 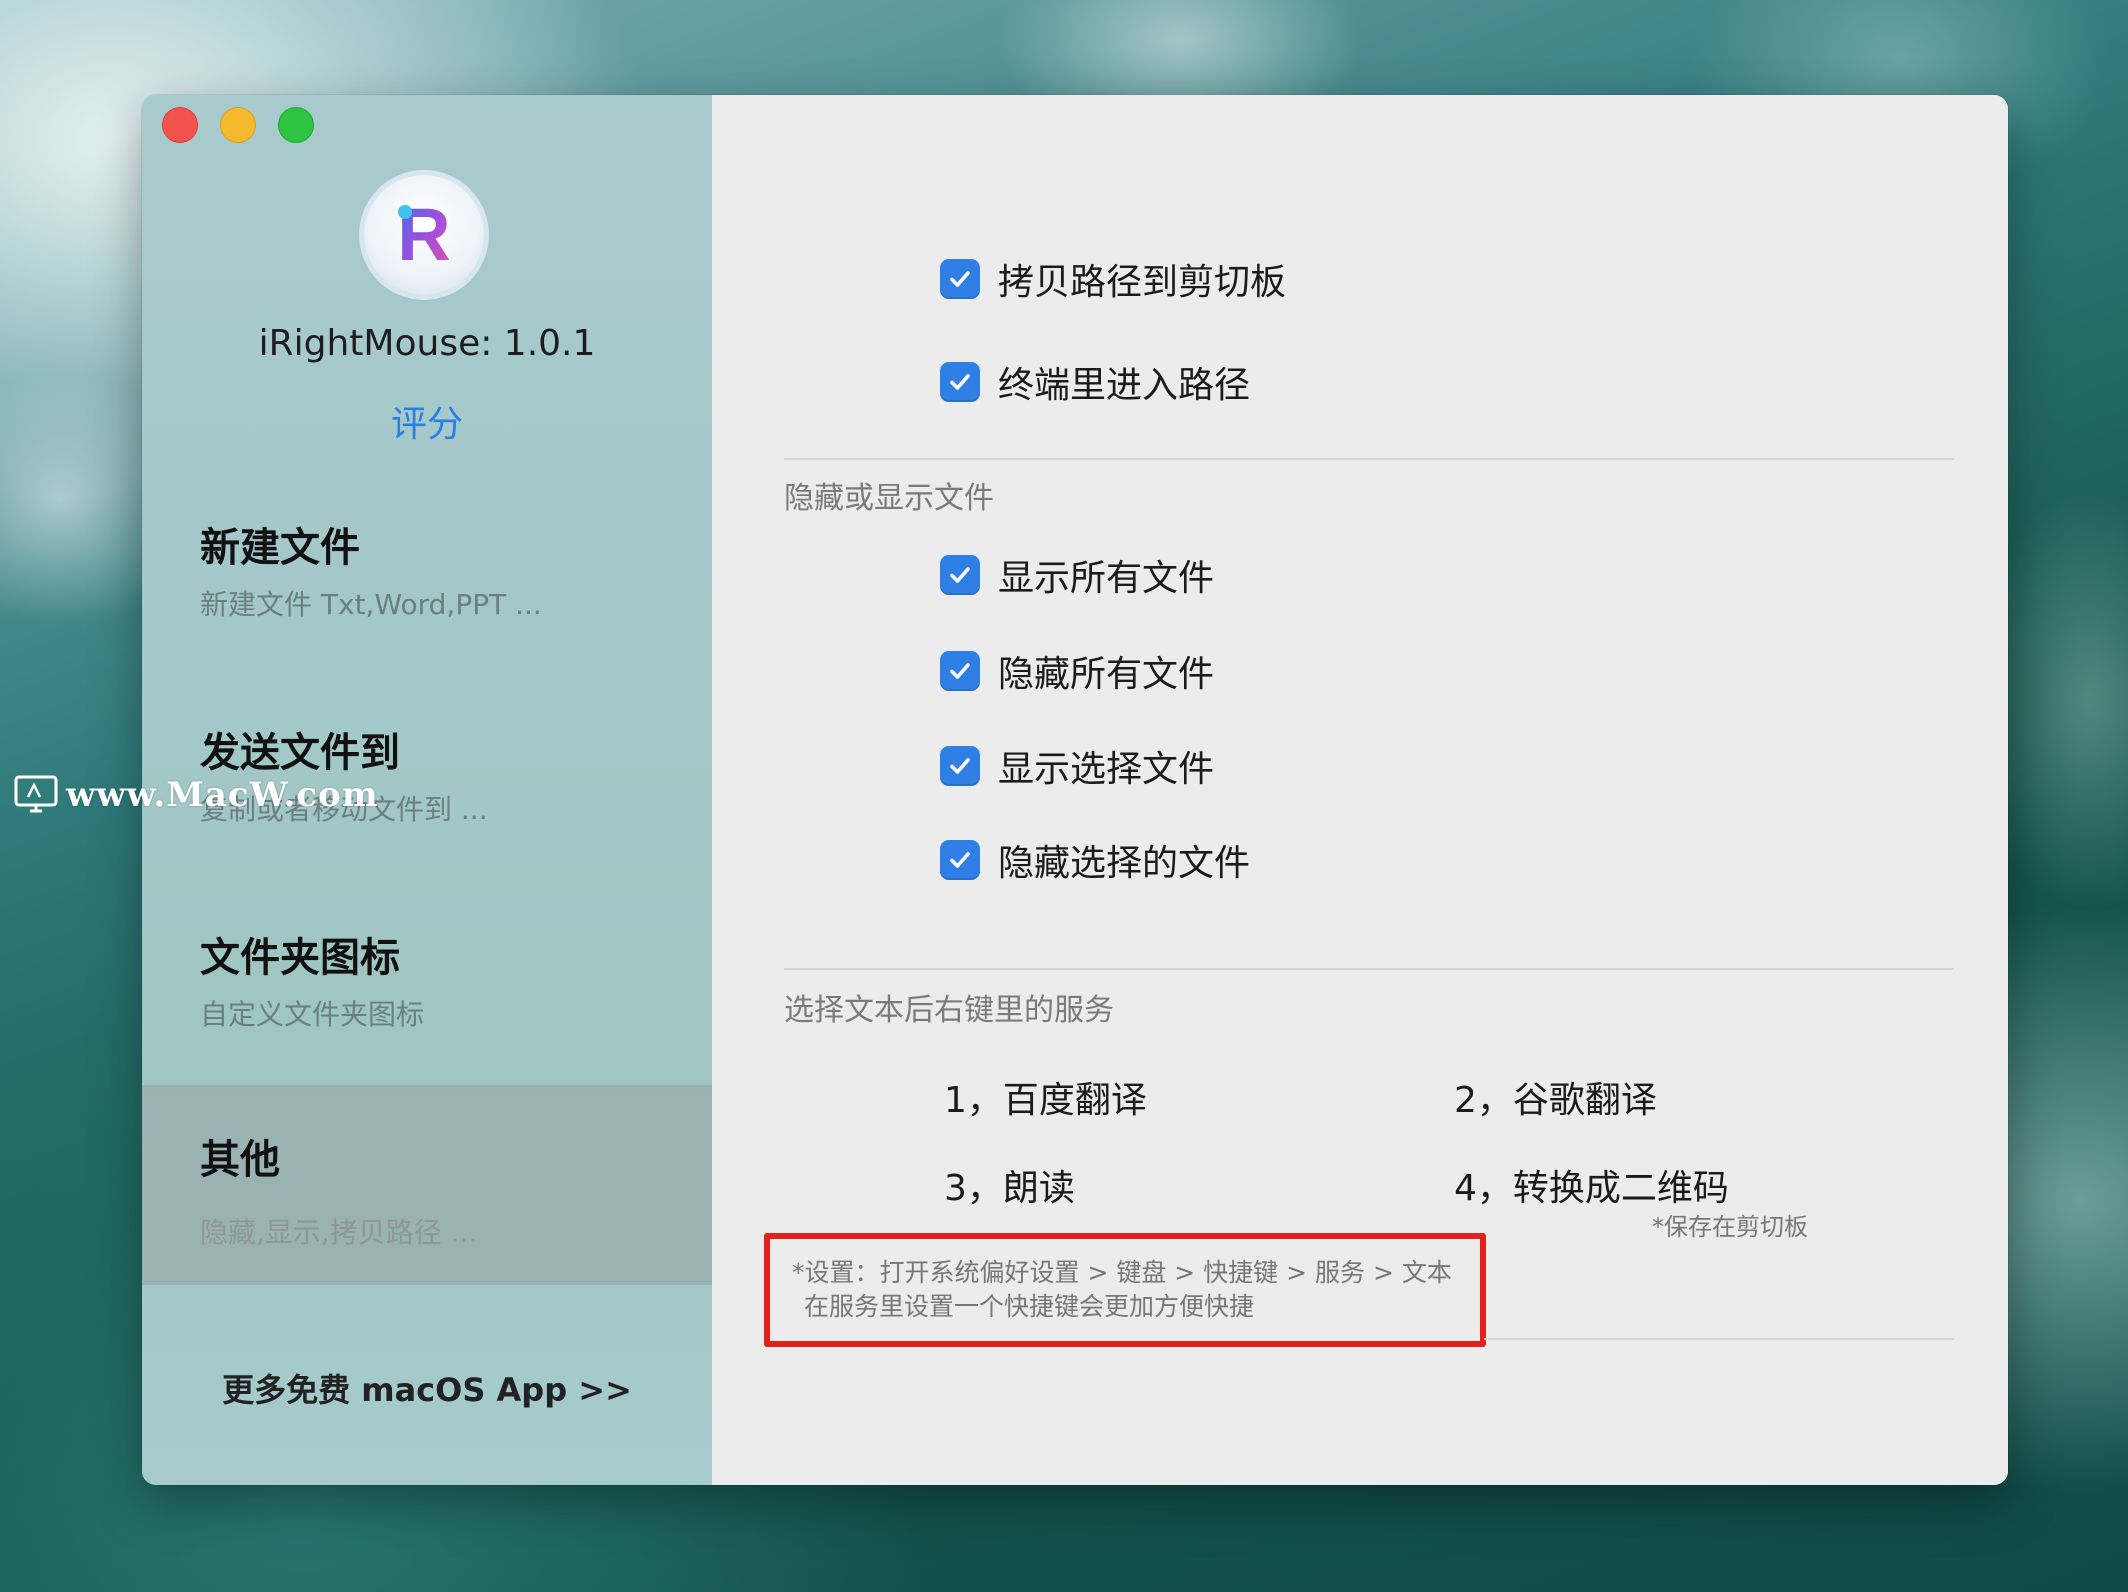 What do you see at coordinates (300, 958) in the screenshot?
I see `sidebar-item-title: 文件夹图标` at bounding box center [300, 958].